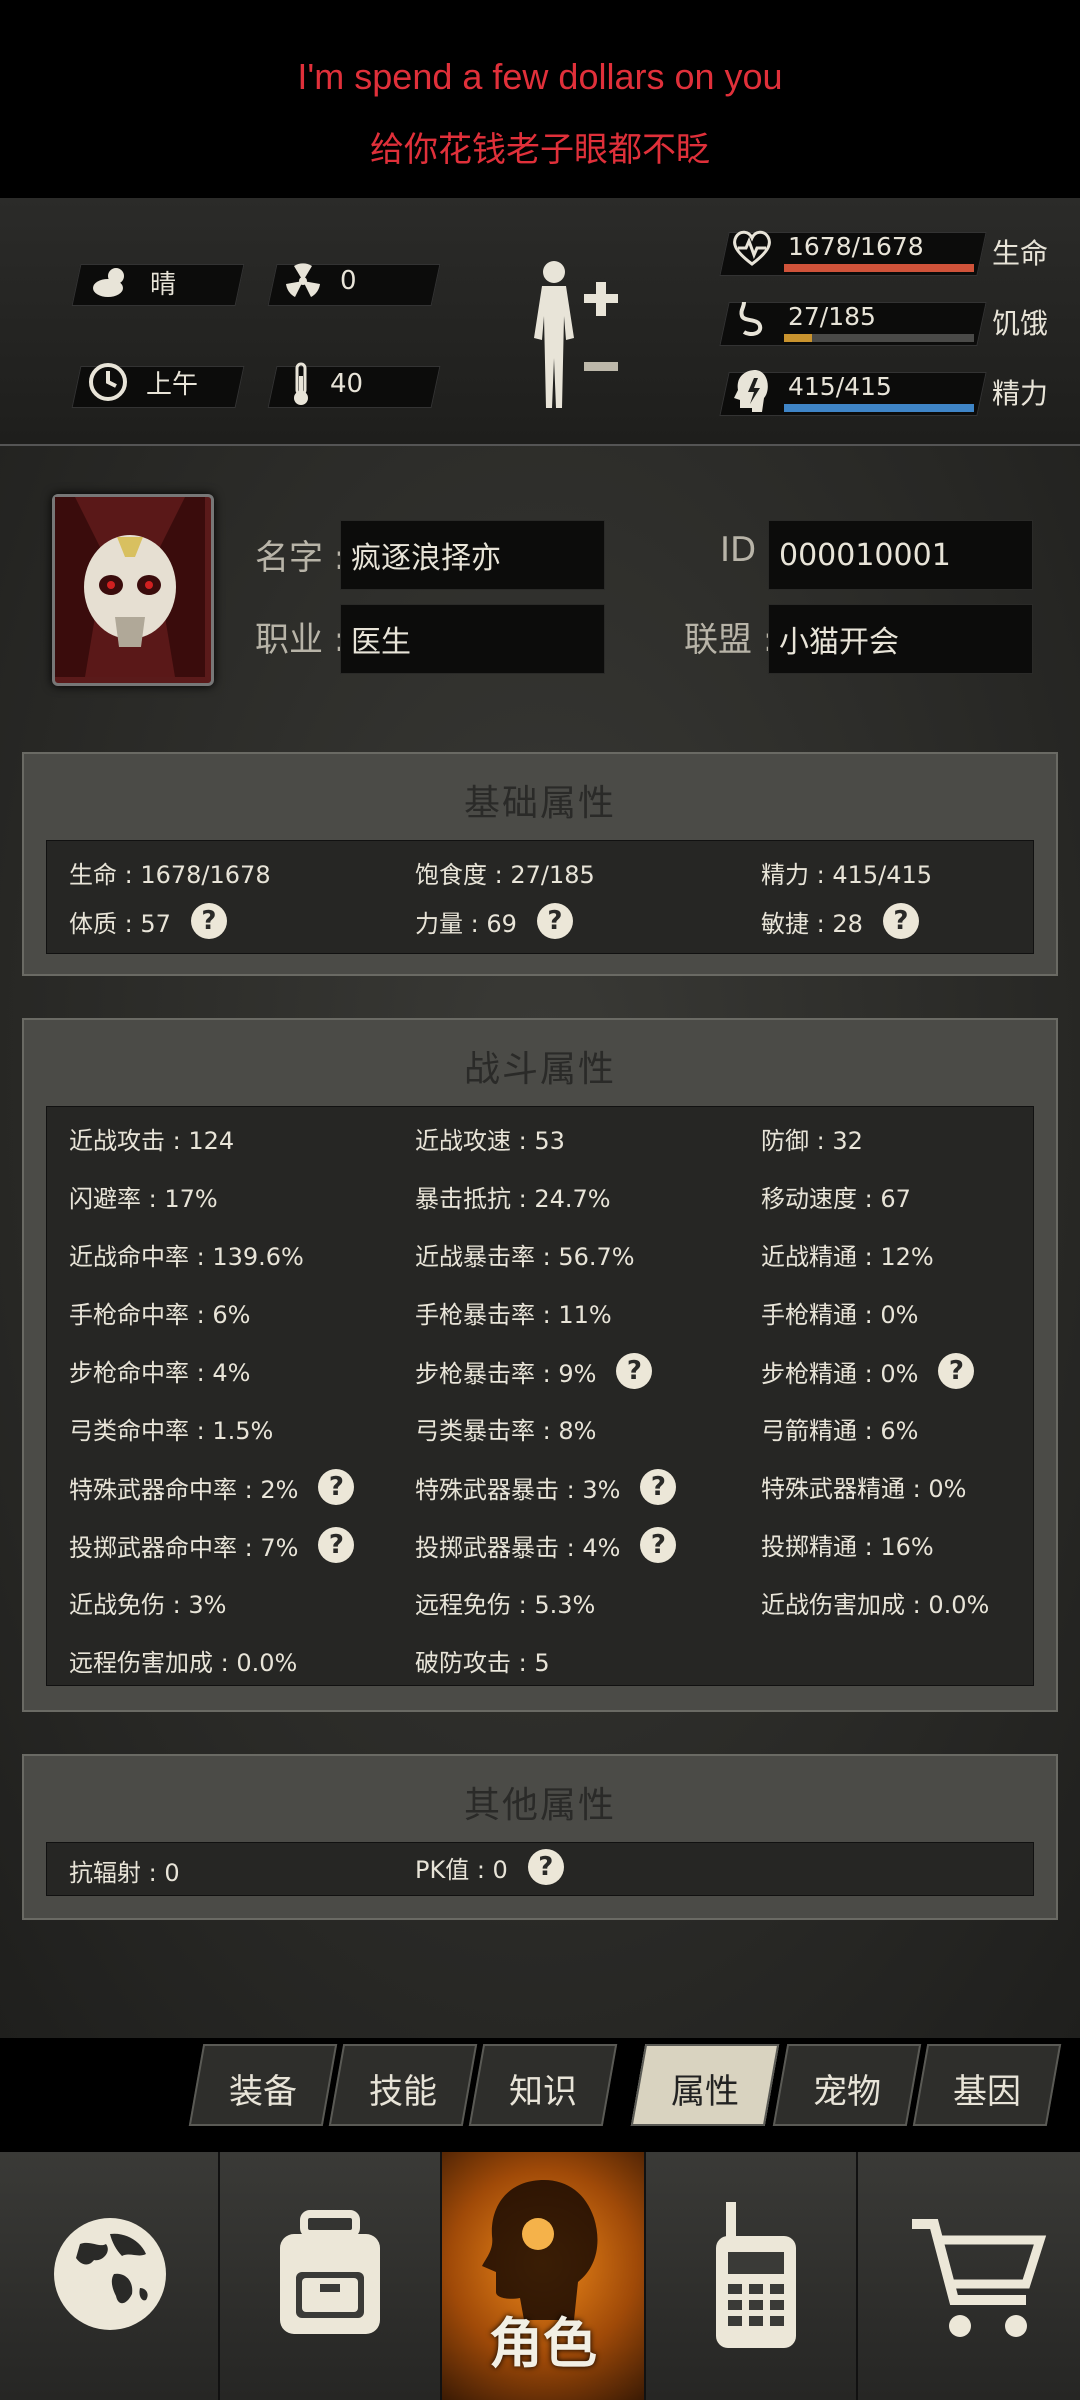  Describe the element at coordinates (490, 1138) in the screenshot. I see `combat-attribute: 近战攻速 : 53` at that location.